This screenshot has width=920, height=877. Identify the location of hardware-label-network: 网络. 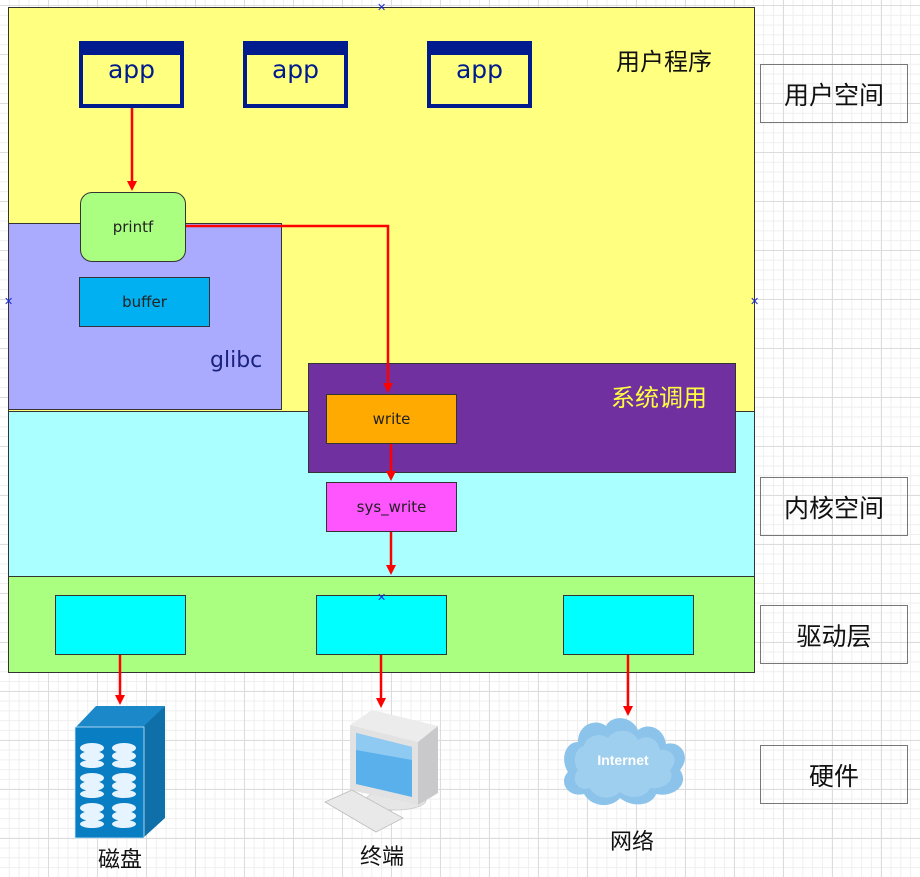
(631, 842).